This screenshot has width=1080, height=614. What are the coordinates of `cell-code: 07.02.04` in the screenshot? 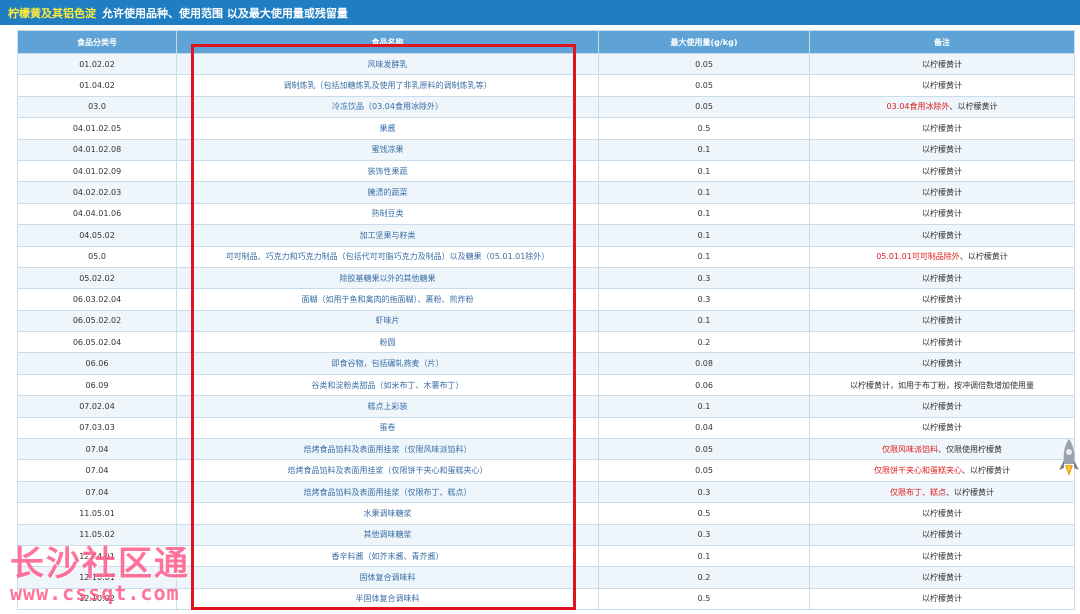 It's located at (97, 406).